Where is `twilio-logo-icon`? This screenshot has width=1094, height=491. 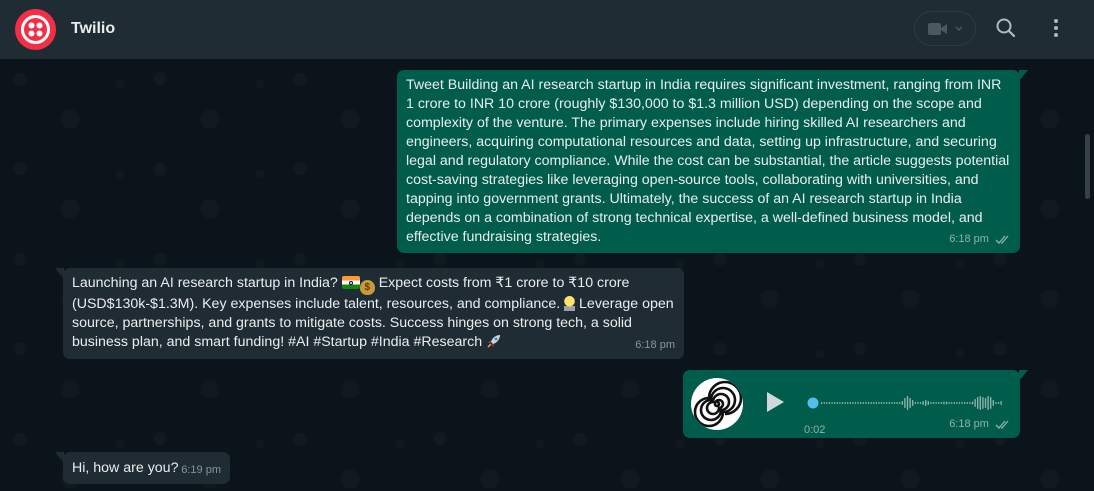
twilio-logo-icon is located at coordinates (35, 29).